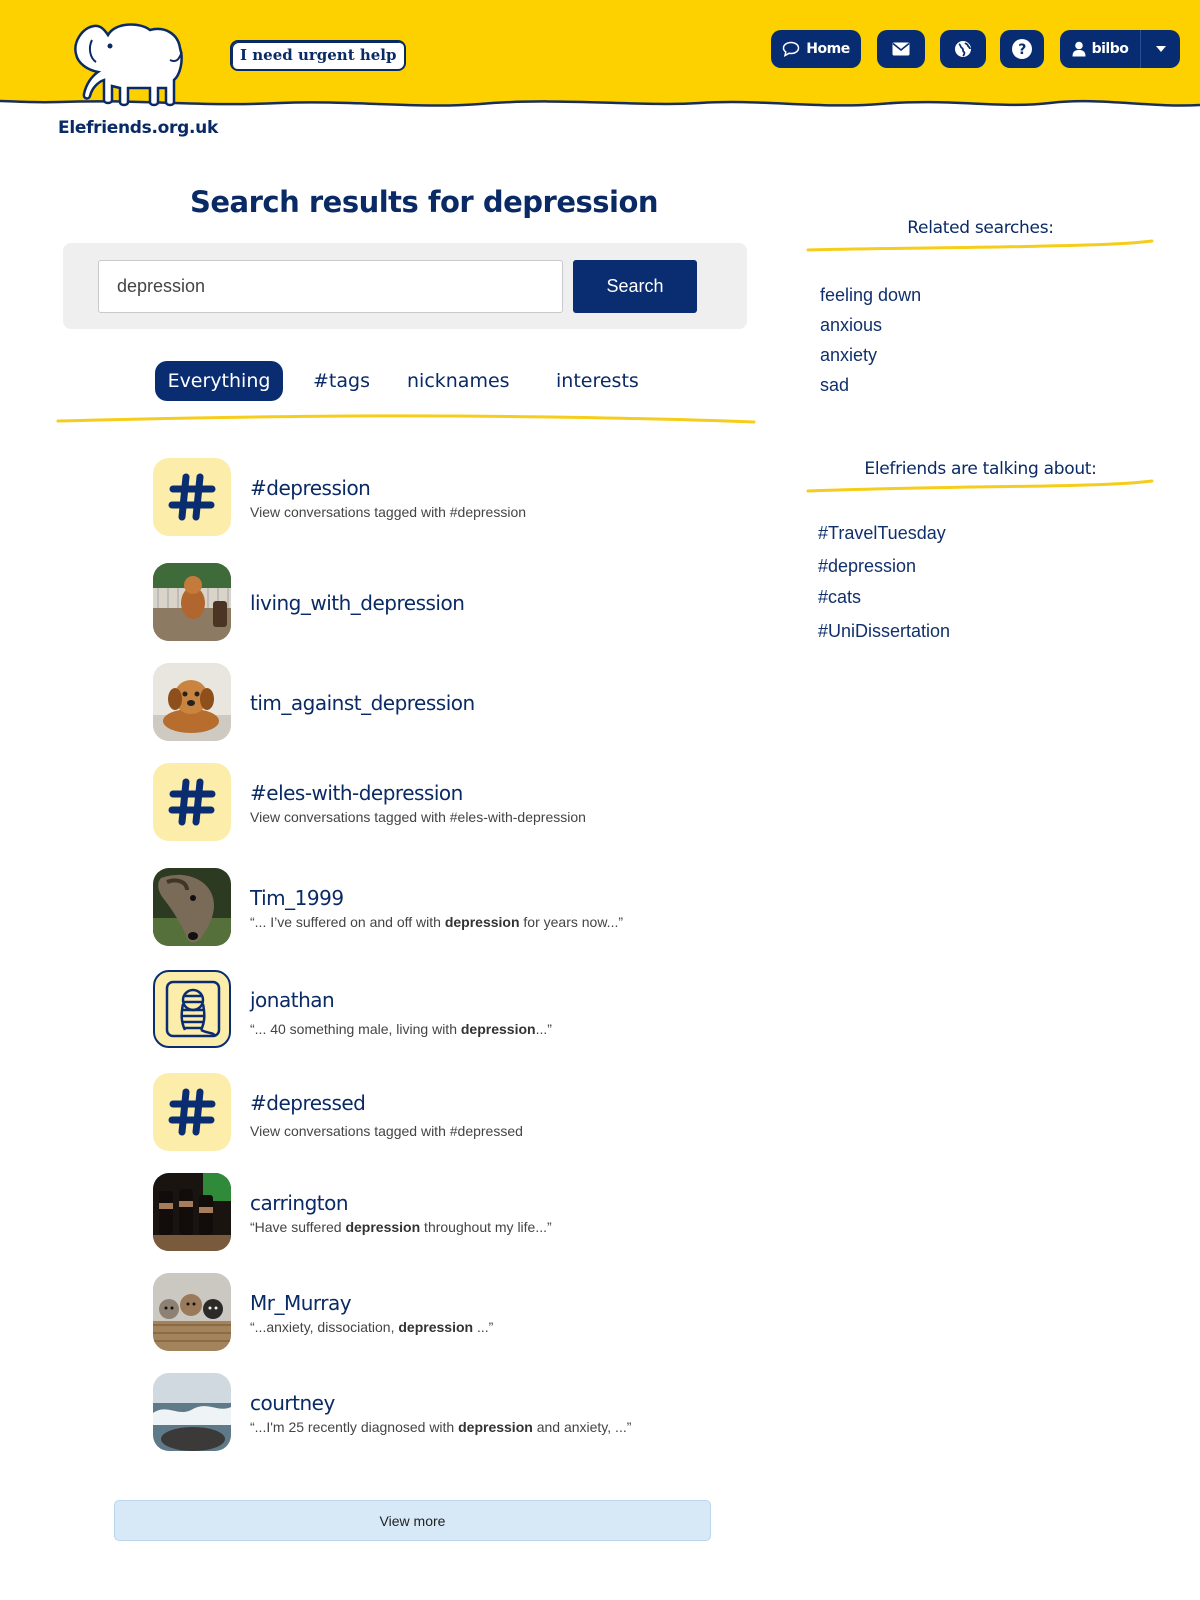  I want to click on envelope-icon, so click(901, 49).